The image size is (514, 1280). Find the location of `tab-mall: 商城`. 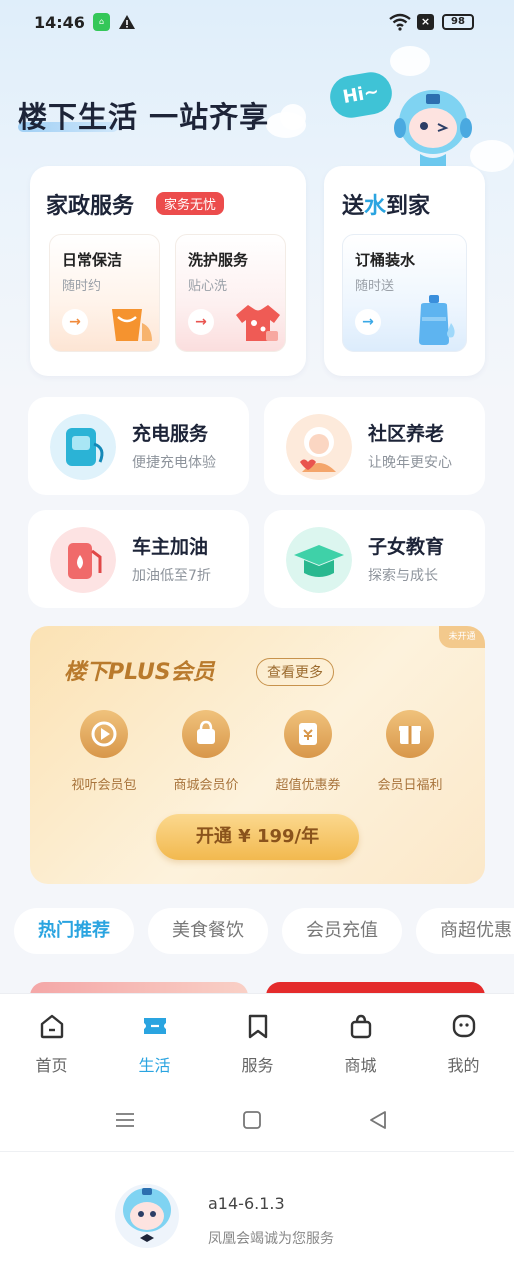

tab-mall: 商城 is located at coordinates (360, 1042).